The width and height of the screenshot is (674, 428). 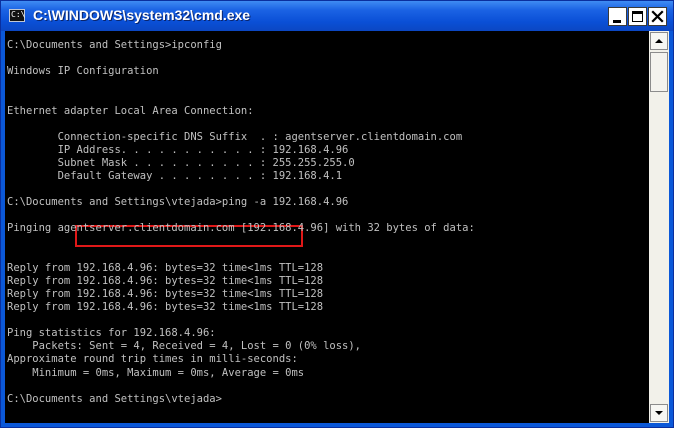 What do you see at coordinates (130, 110) in the screenshot?
I see `console-line: Ethernet adapter Local Area Connection:` at bounding box center [130, 110].